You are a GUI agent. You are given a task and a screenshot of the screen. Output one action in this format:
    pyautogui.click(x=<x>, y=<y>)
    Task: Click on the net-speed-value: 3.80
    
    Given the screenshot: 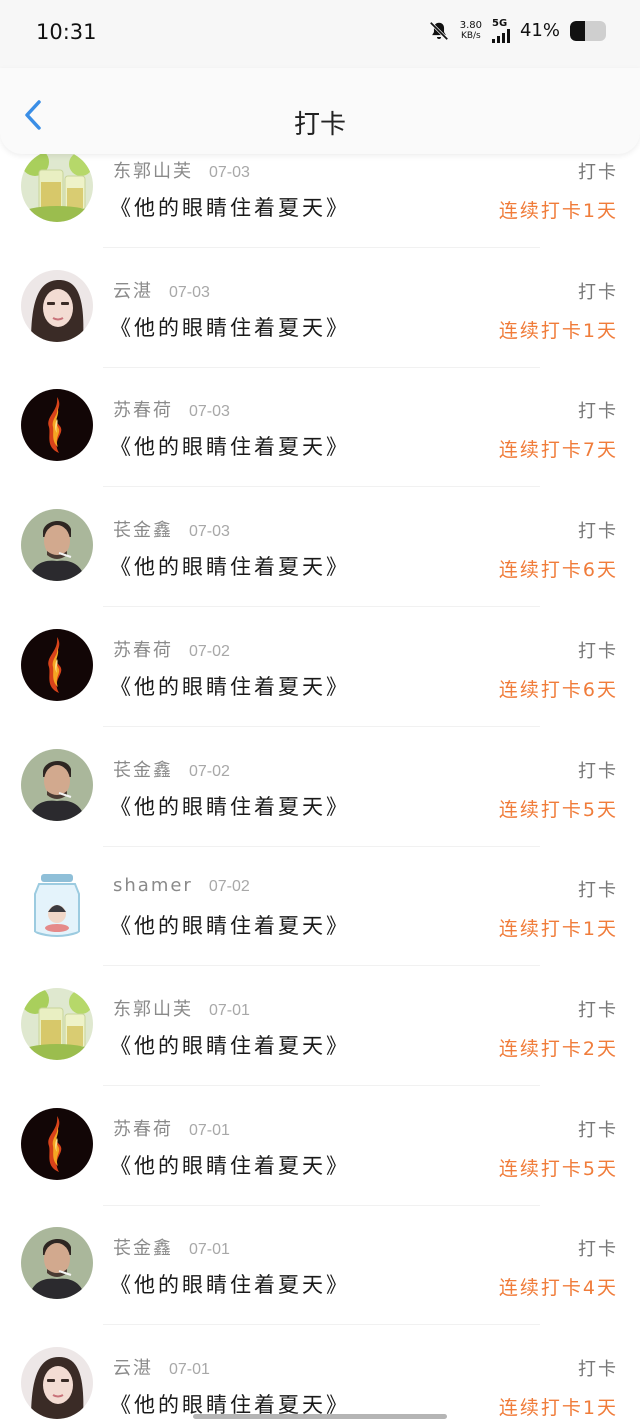 What is the action you would take?
    pyautogui.click(x=470, y=25)
    